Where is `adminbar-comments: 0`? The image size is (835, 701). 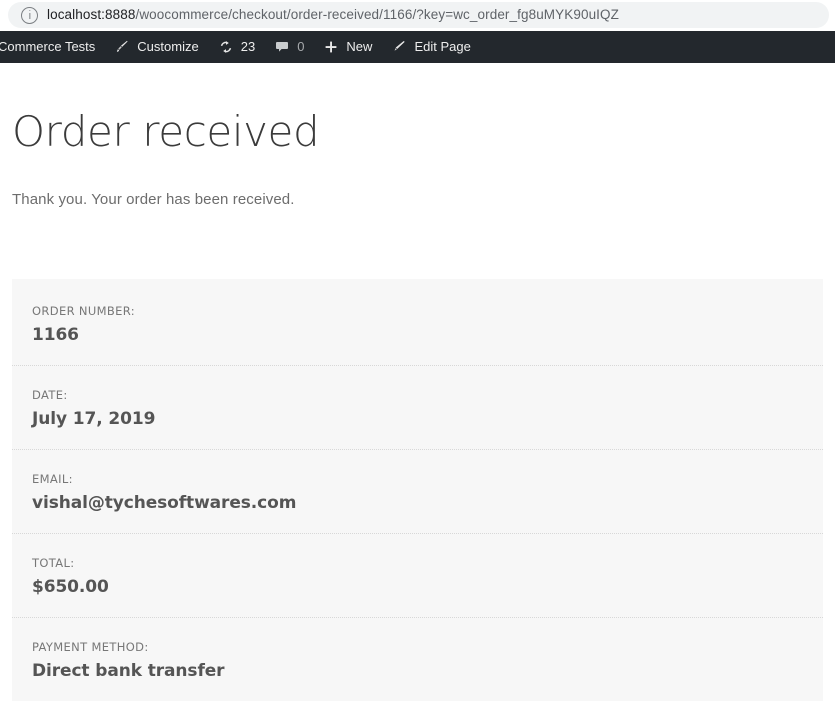 adminbar-comments: 0 is located at coordinates (288, 47).